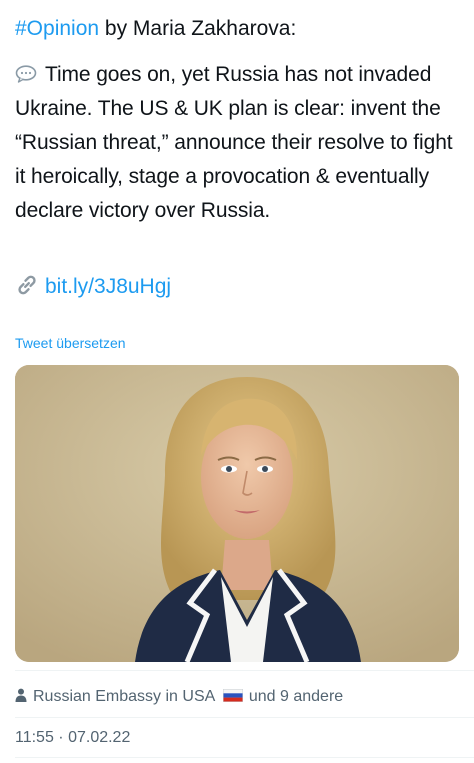 The width and height of the screenshot is (474, 763). Describe the element at coordinates (26, 71) in the screenshot. I see `speech-bubble-icon` at that location.